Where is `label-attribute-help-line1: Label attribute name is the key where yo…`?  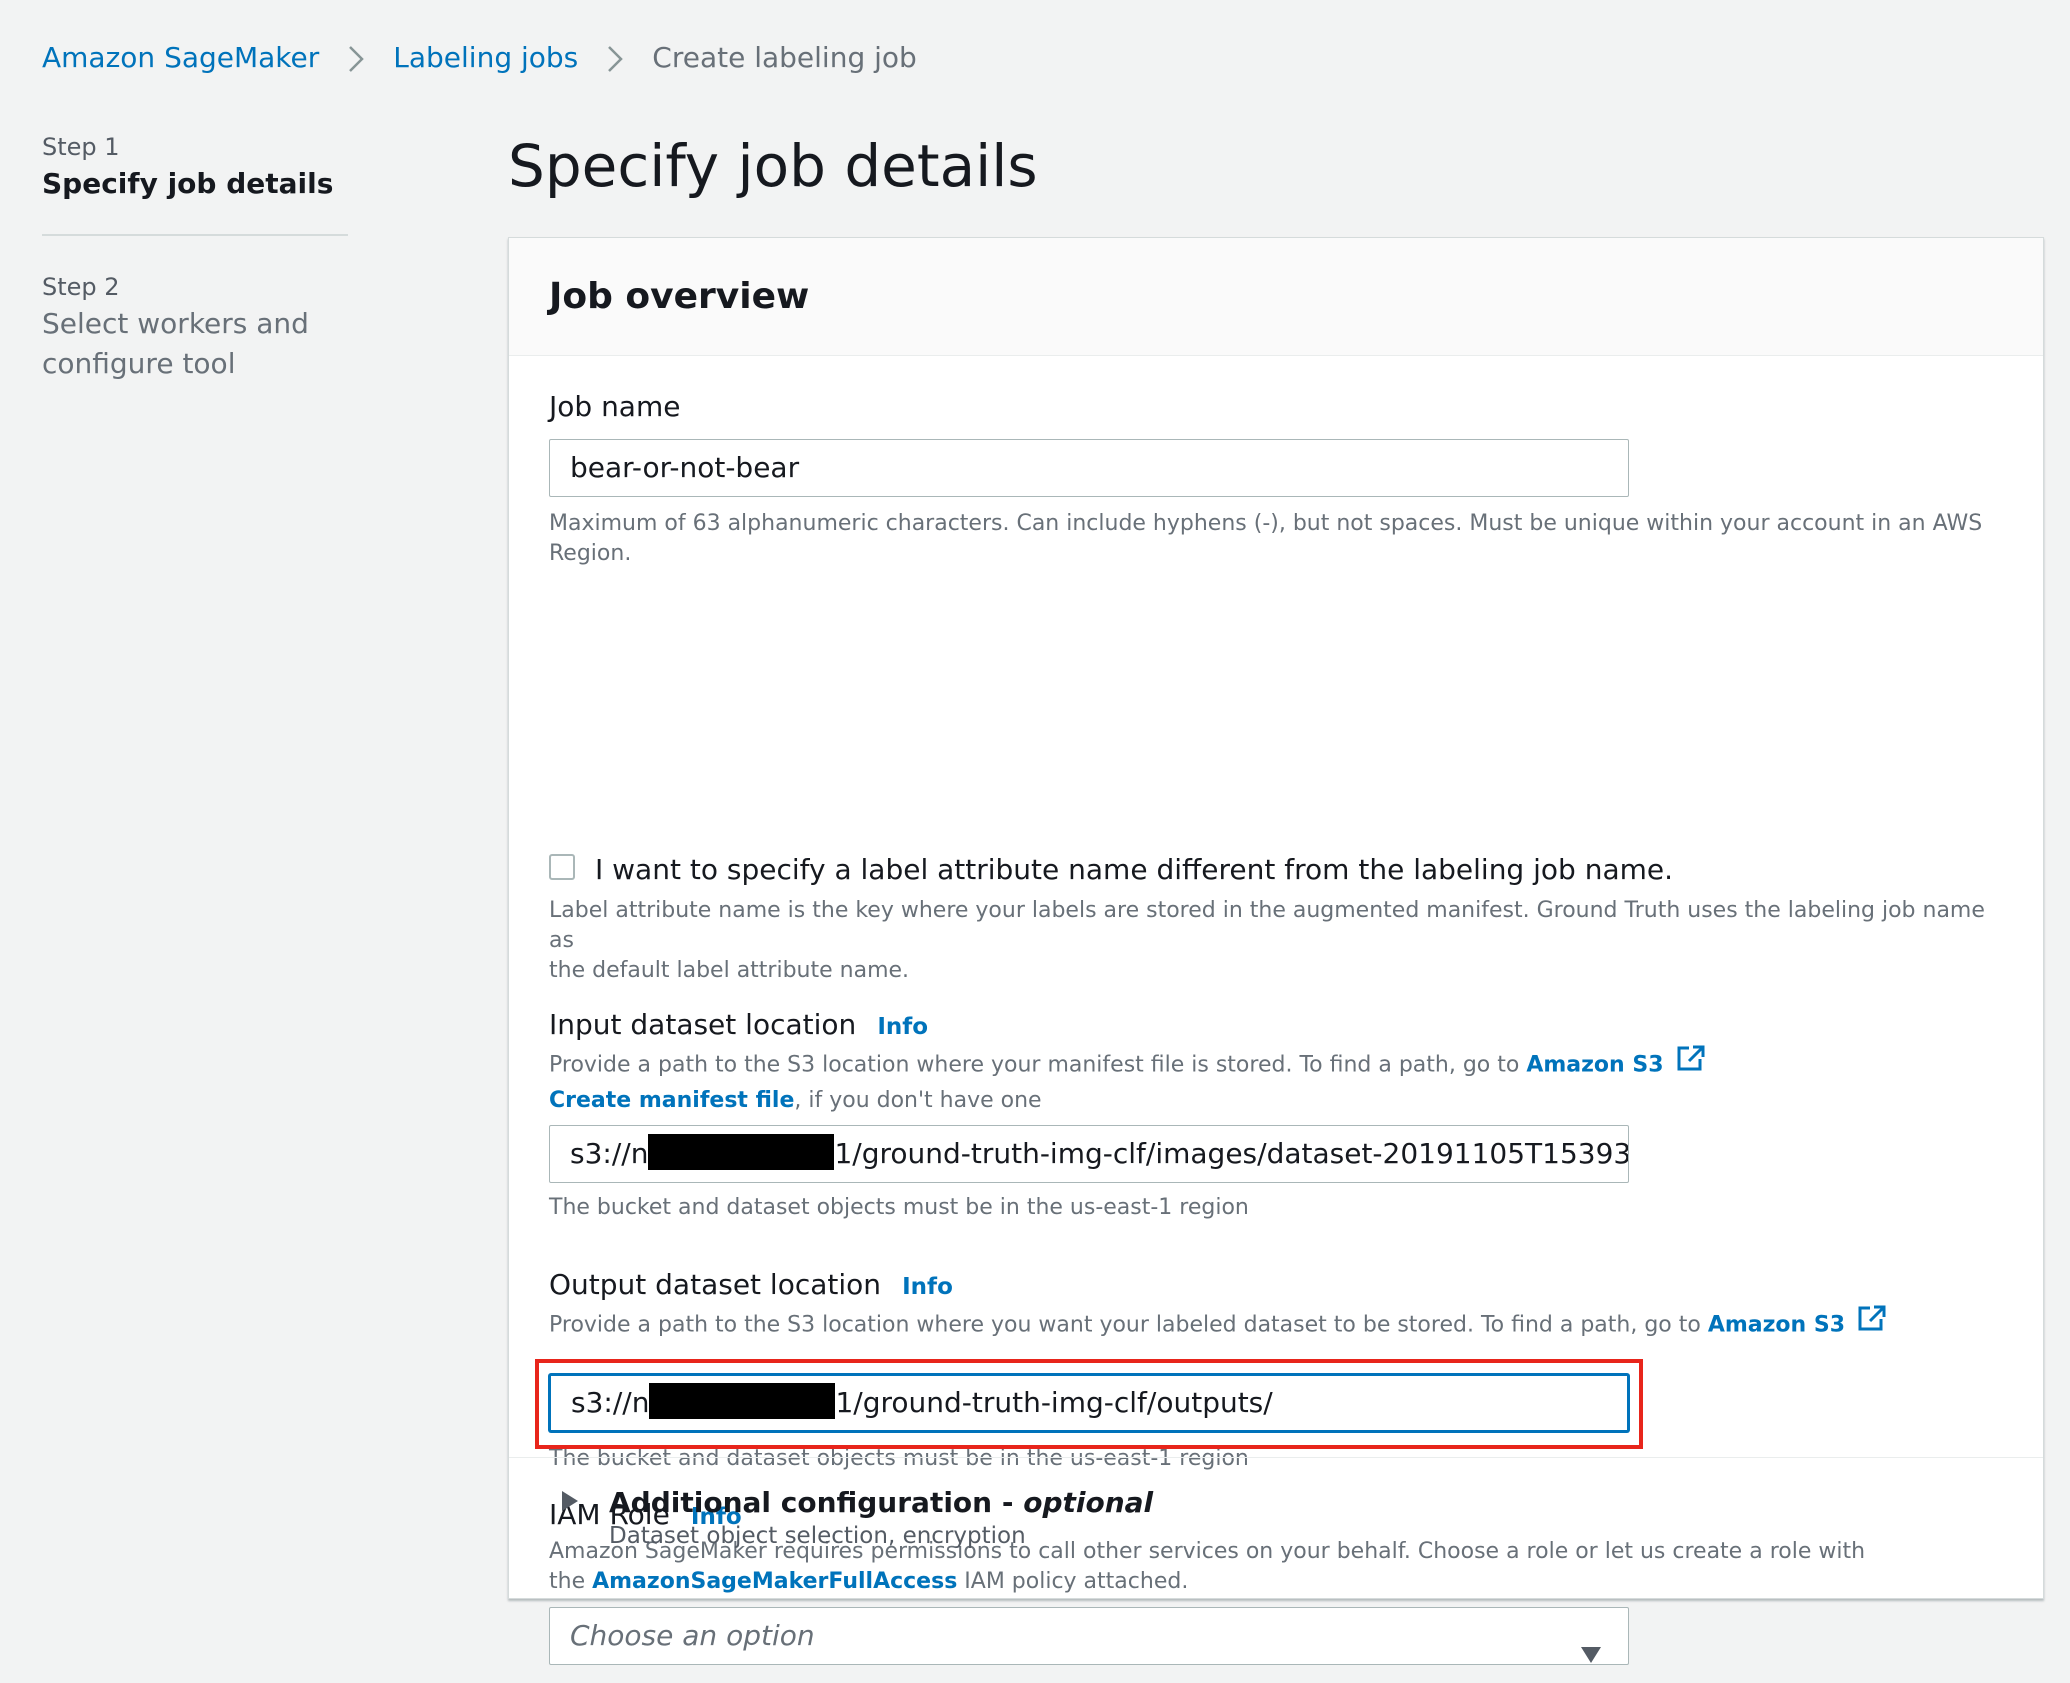
label-attribute-help-line1: Label attribute name is the key where yo… is located at coordinates (1267, 925).